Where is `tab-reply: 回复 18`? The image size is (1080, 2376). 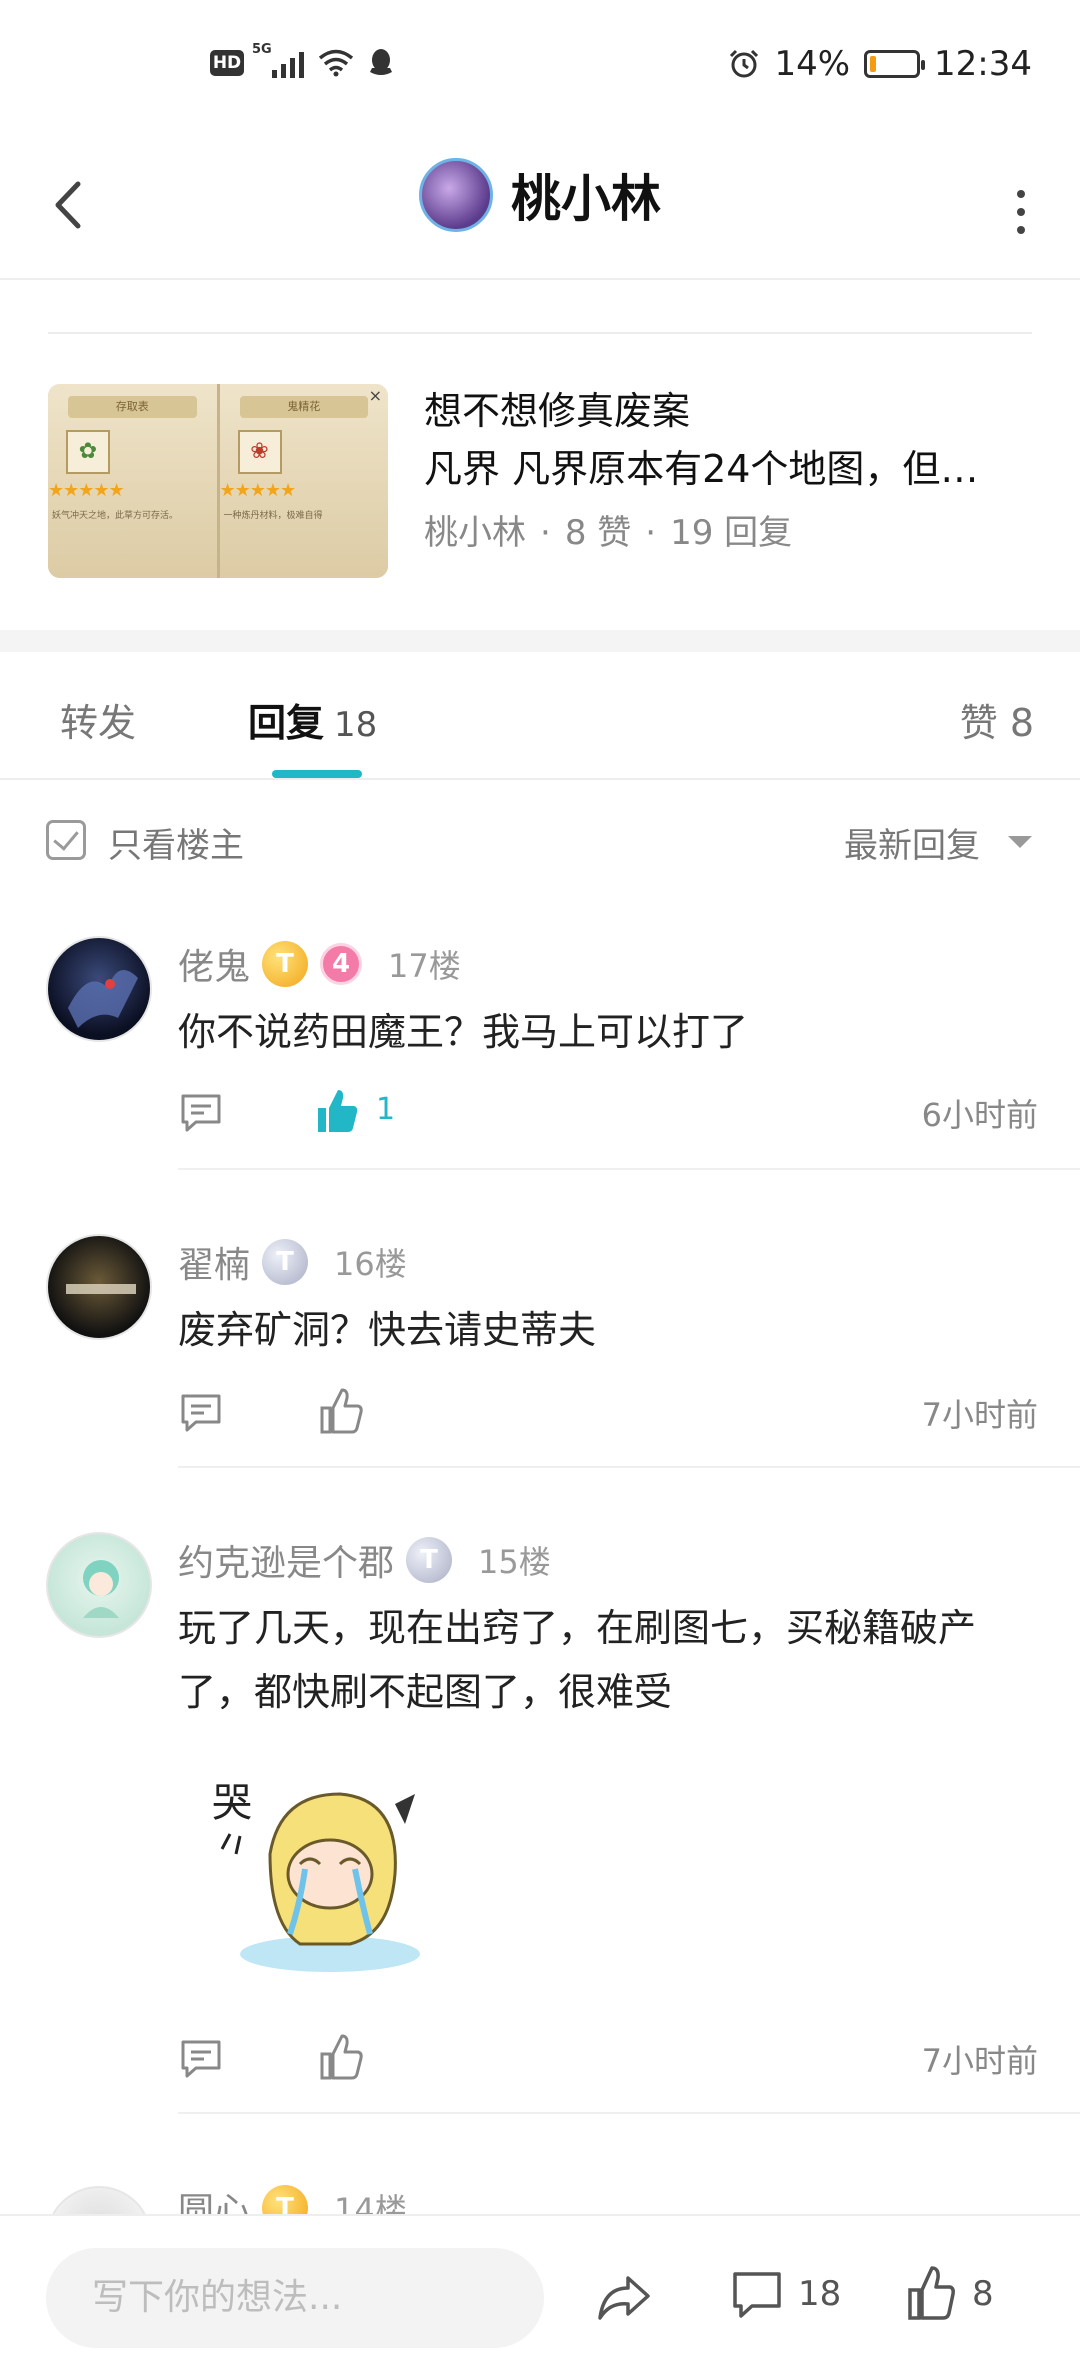
tab-reply: 回复 18 is located at coordinates (312, 719).